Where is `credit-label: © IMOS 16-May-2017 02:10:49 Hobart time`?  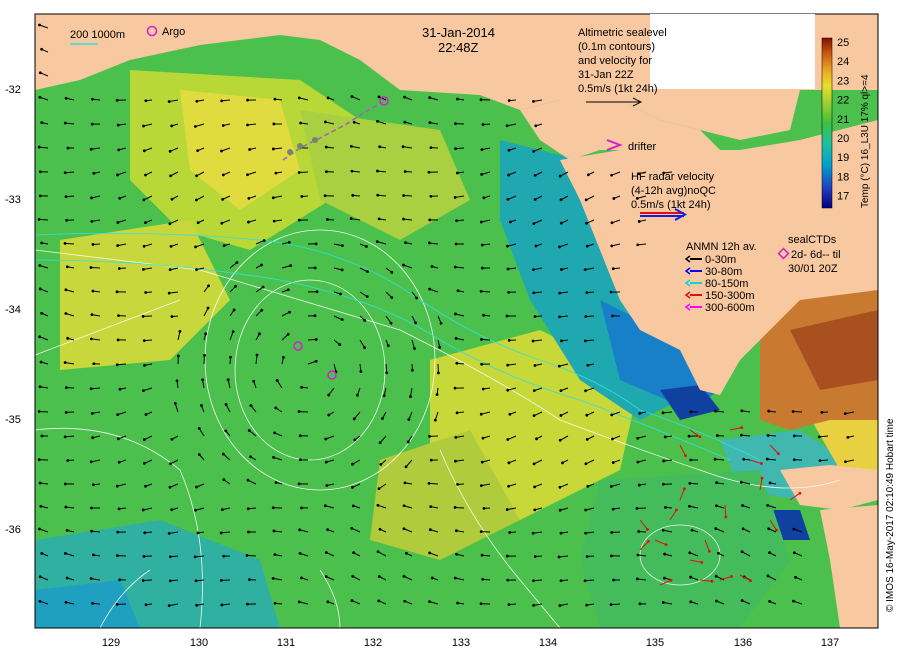
credit-label: © IMOS 16-May-2017 02:10:49 Hobart time is located at coordinates (890, 515).